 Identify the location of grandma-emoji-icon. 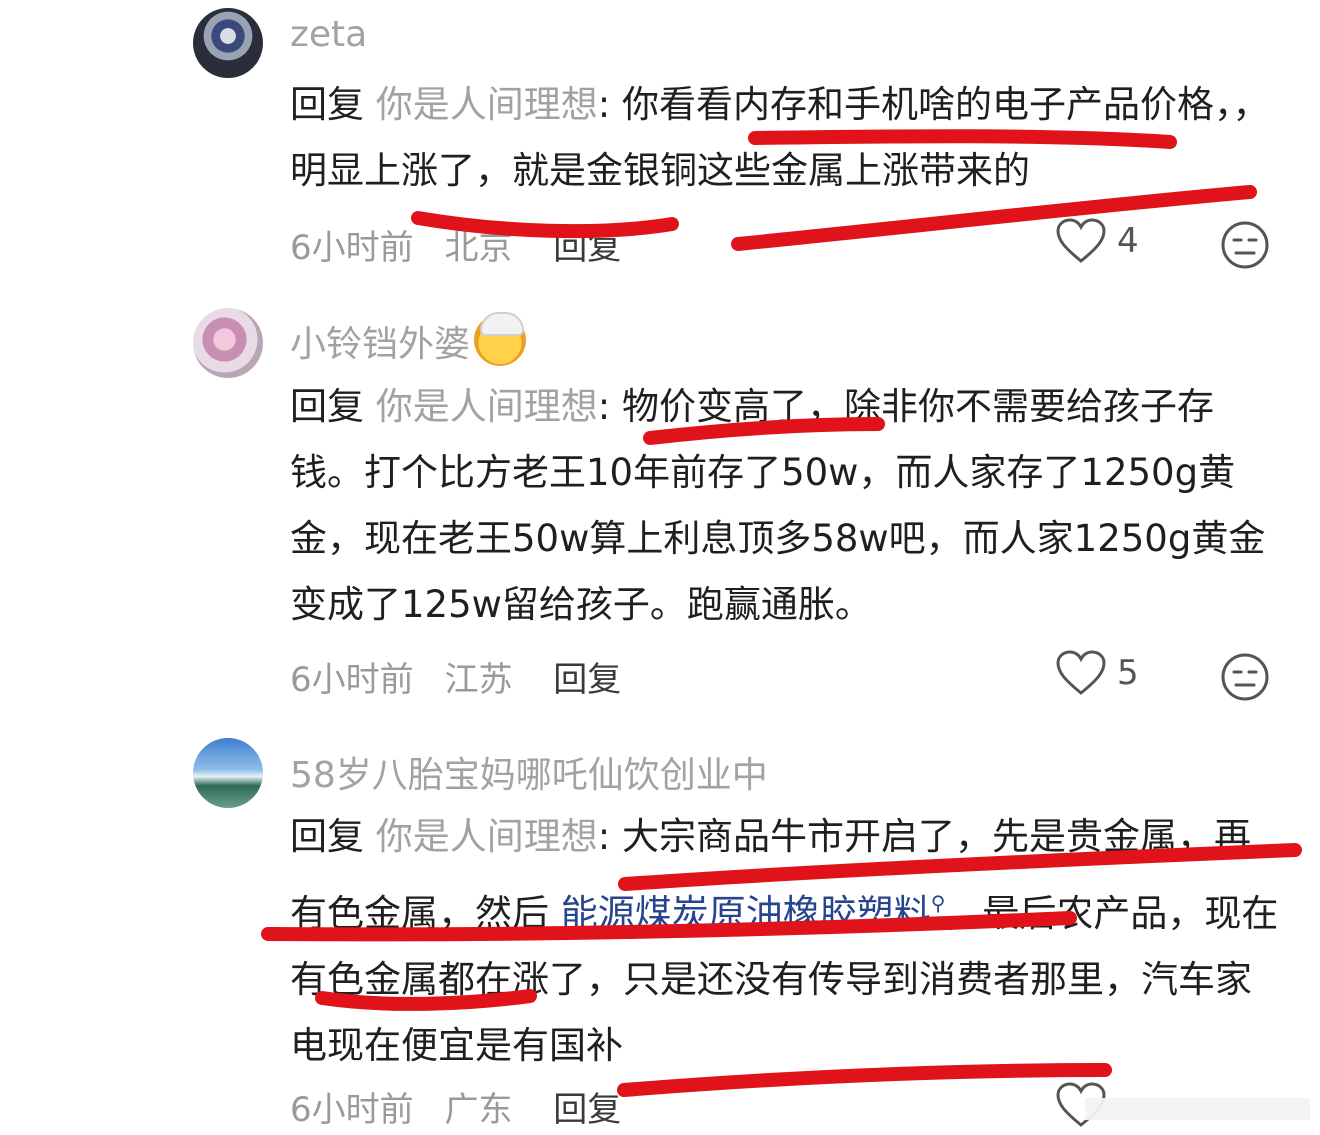
(500, 339).